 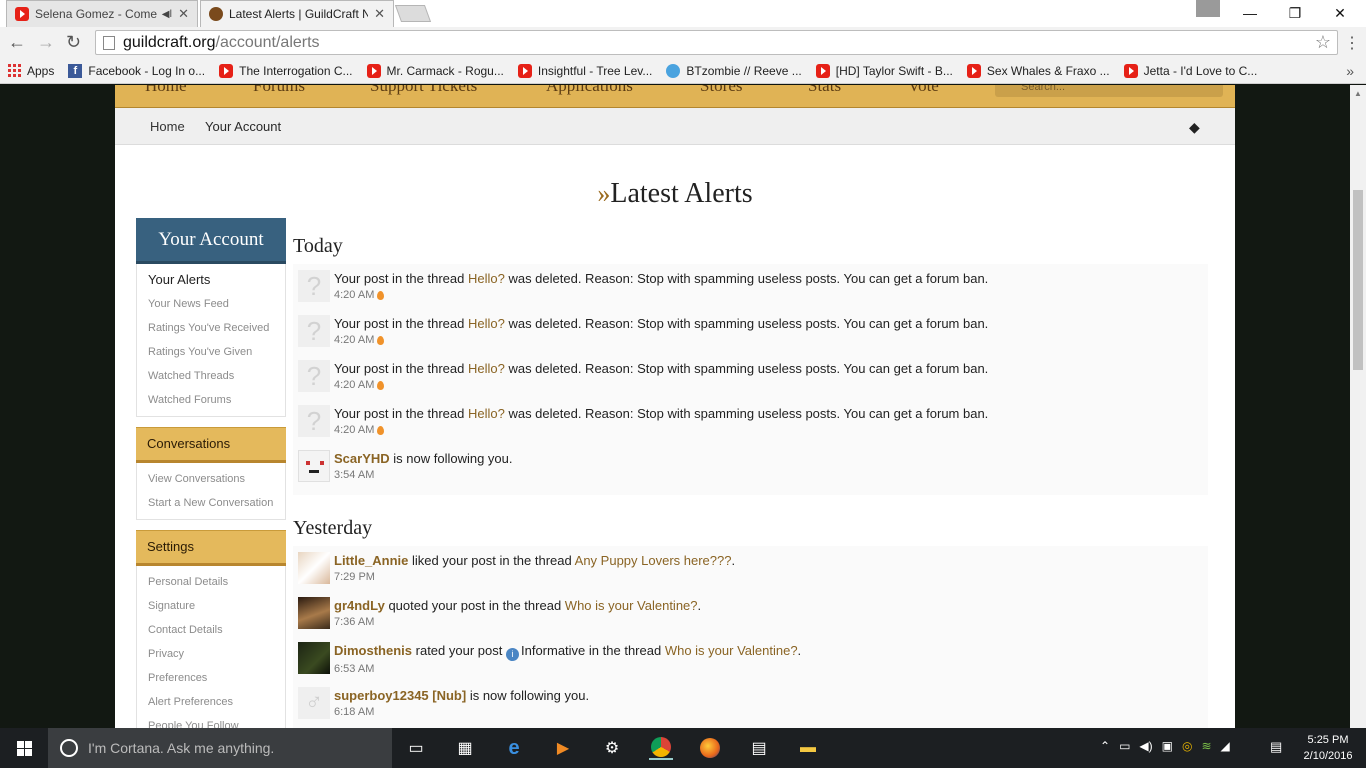 I want to click on browser-tab-selena: Selena Gomez - Come · ◀ǀ ✕, so click(x=102, y=13).